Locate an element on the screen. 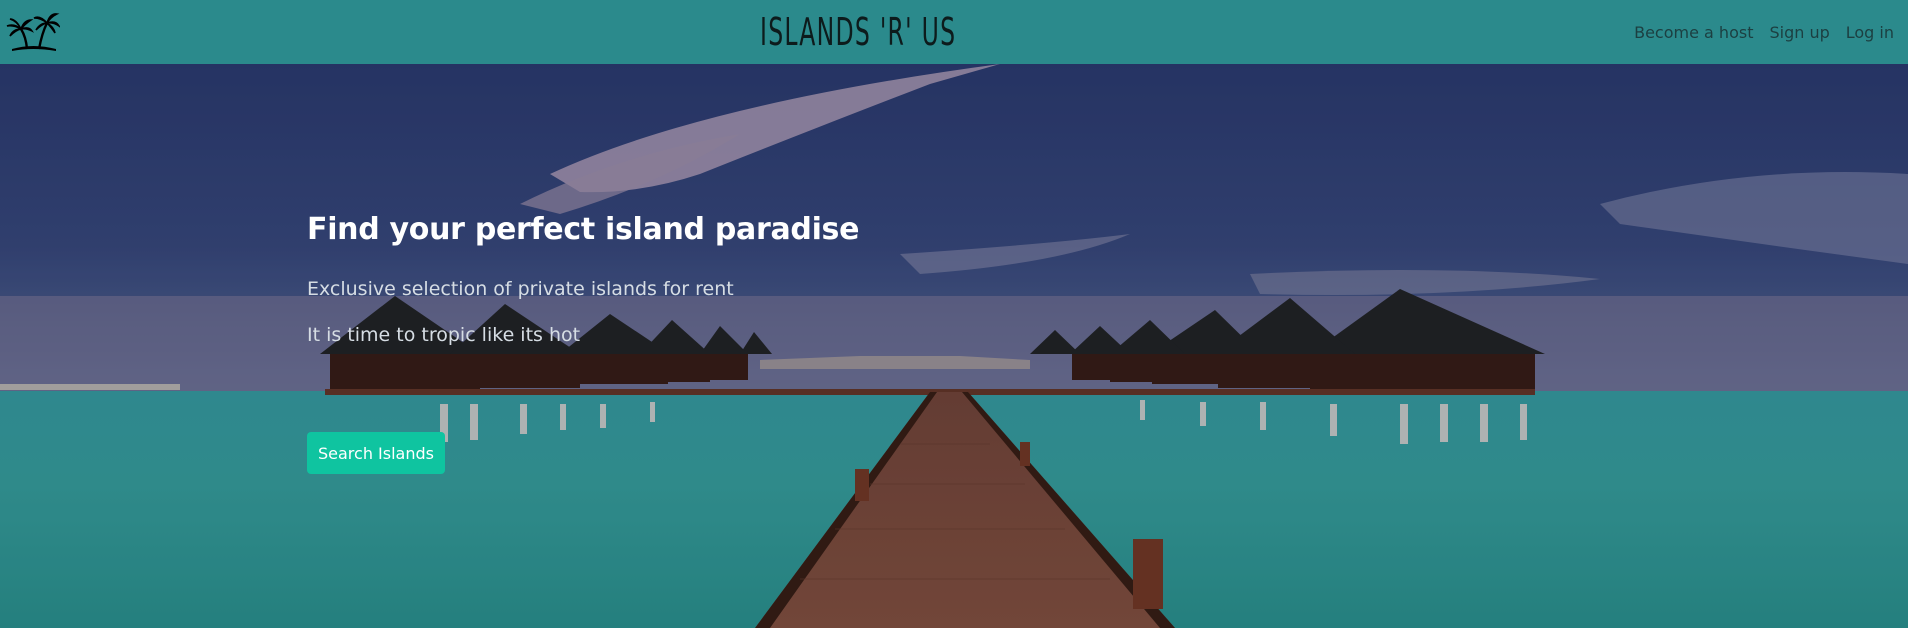 This screenshot has width=1908, height=628. become-host-link: Become a host is located at coordinates (1693, 32).